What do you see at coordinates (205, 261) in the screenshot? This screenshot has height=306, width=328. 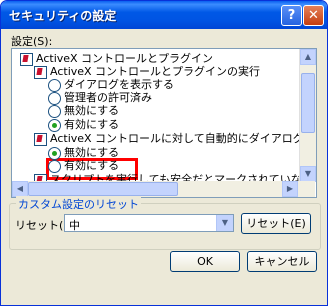 I see `ok-button: OK` at bounding box center [205, 261].